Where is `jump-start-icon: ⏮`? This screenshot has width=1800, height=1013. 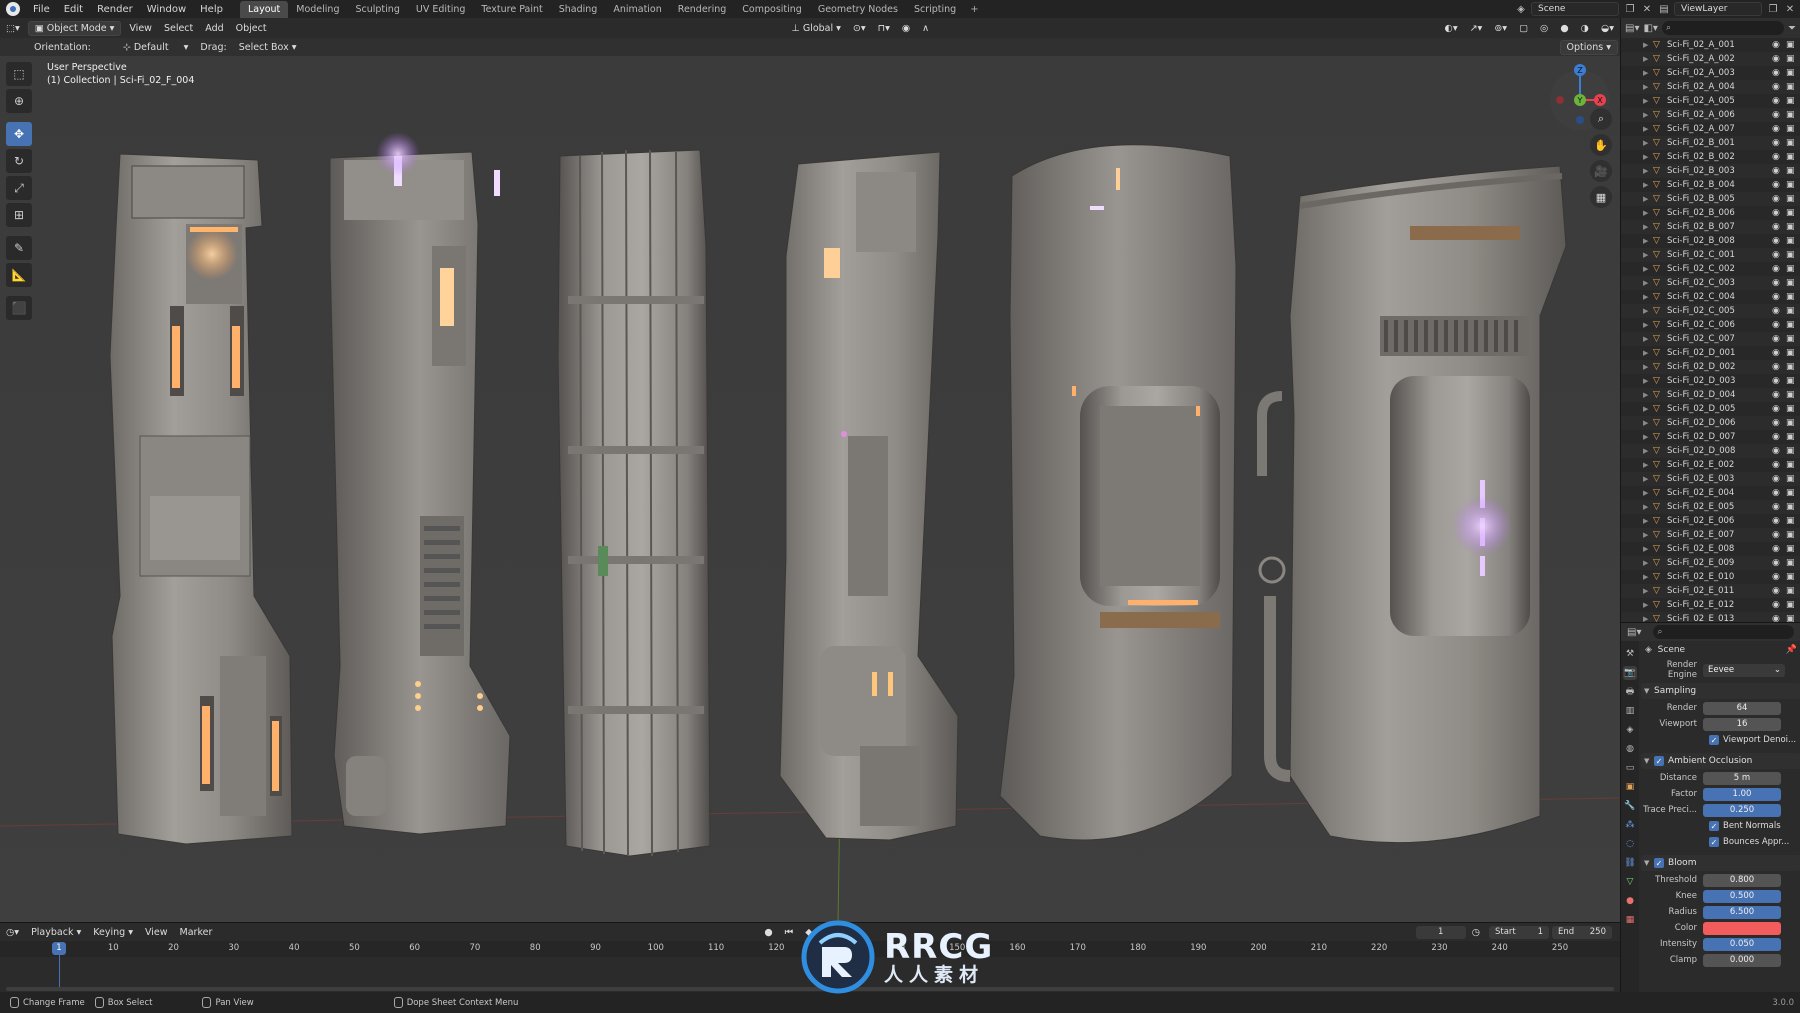
jump-start-icon: ⏮ is located at coordinates (789, 932).